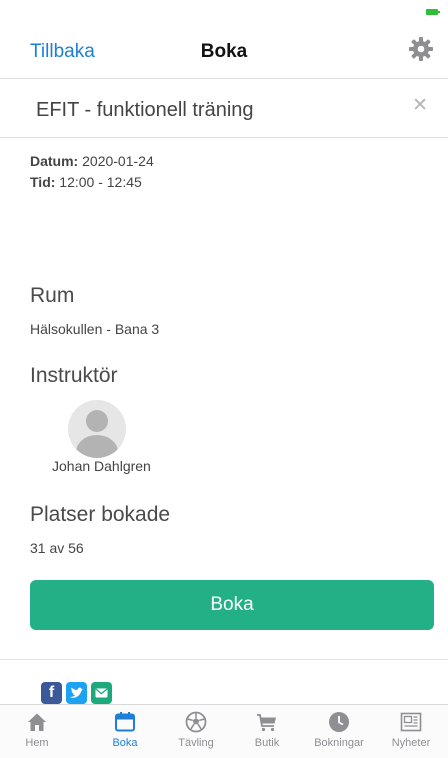 The image size is (448, 758). Describe the element at coordinates (224, 78) in the screenshot. I see `nav-divider` at that location.